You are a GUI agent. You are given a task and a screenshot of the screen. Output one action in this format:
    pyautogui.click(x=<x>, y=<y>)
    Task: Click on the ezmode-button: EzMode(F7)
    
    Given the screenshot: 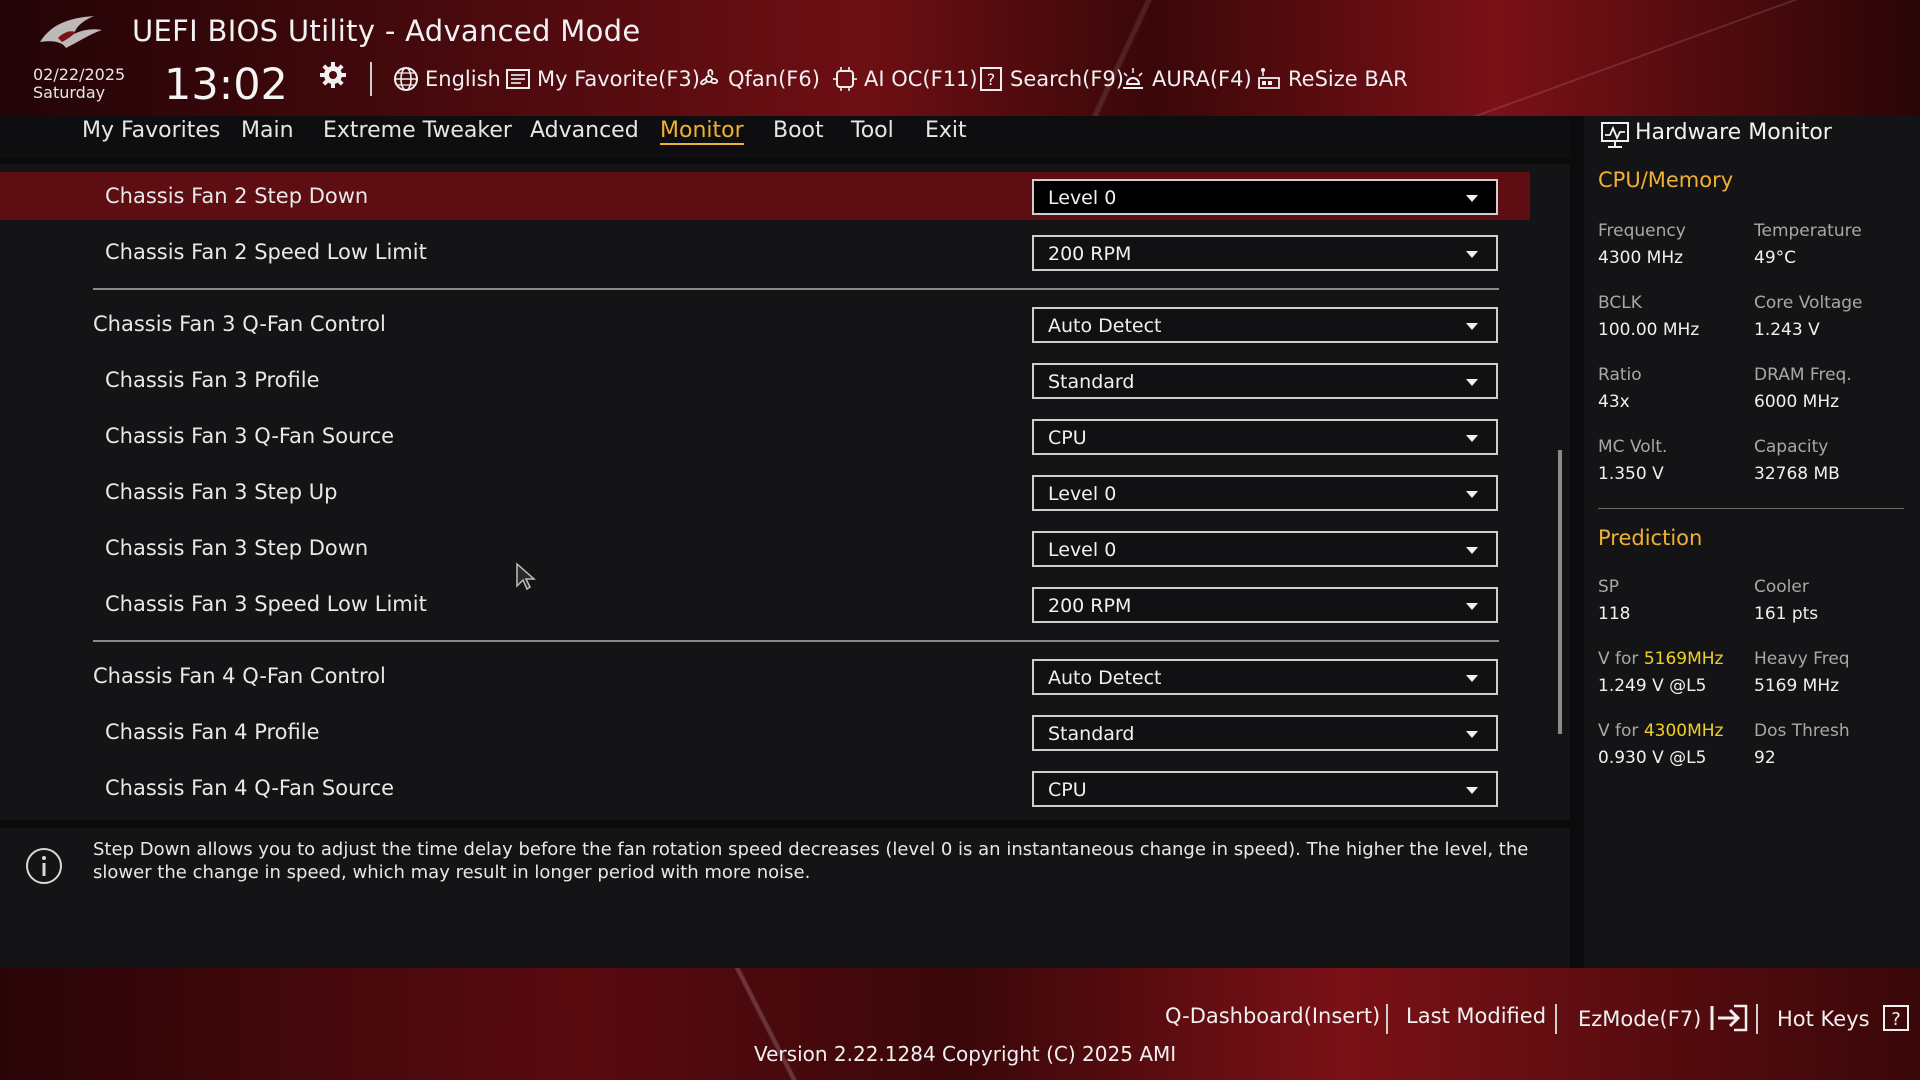 What is the action you would take?
    pyautogui.click(x=1664, y=1018)
    